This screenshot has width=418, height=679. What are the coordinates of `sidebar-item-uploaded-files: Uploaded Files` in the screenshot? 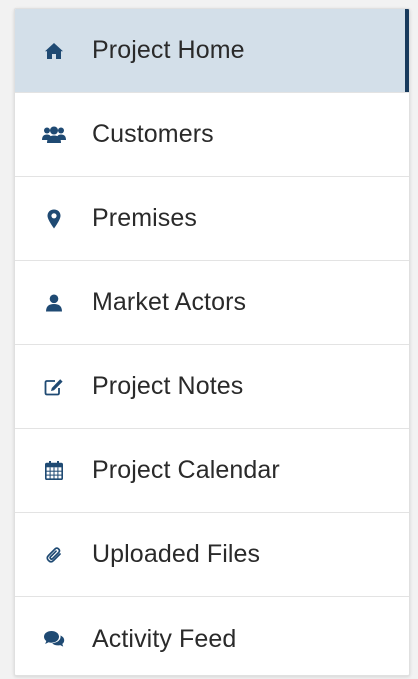 It's located at (212, 555).